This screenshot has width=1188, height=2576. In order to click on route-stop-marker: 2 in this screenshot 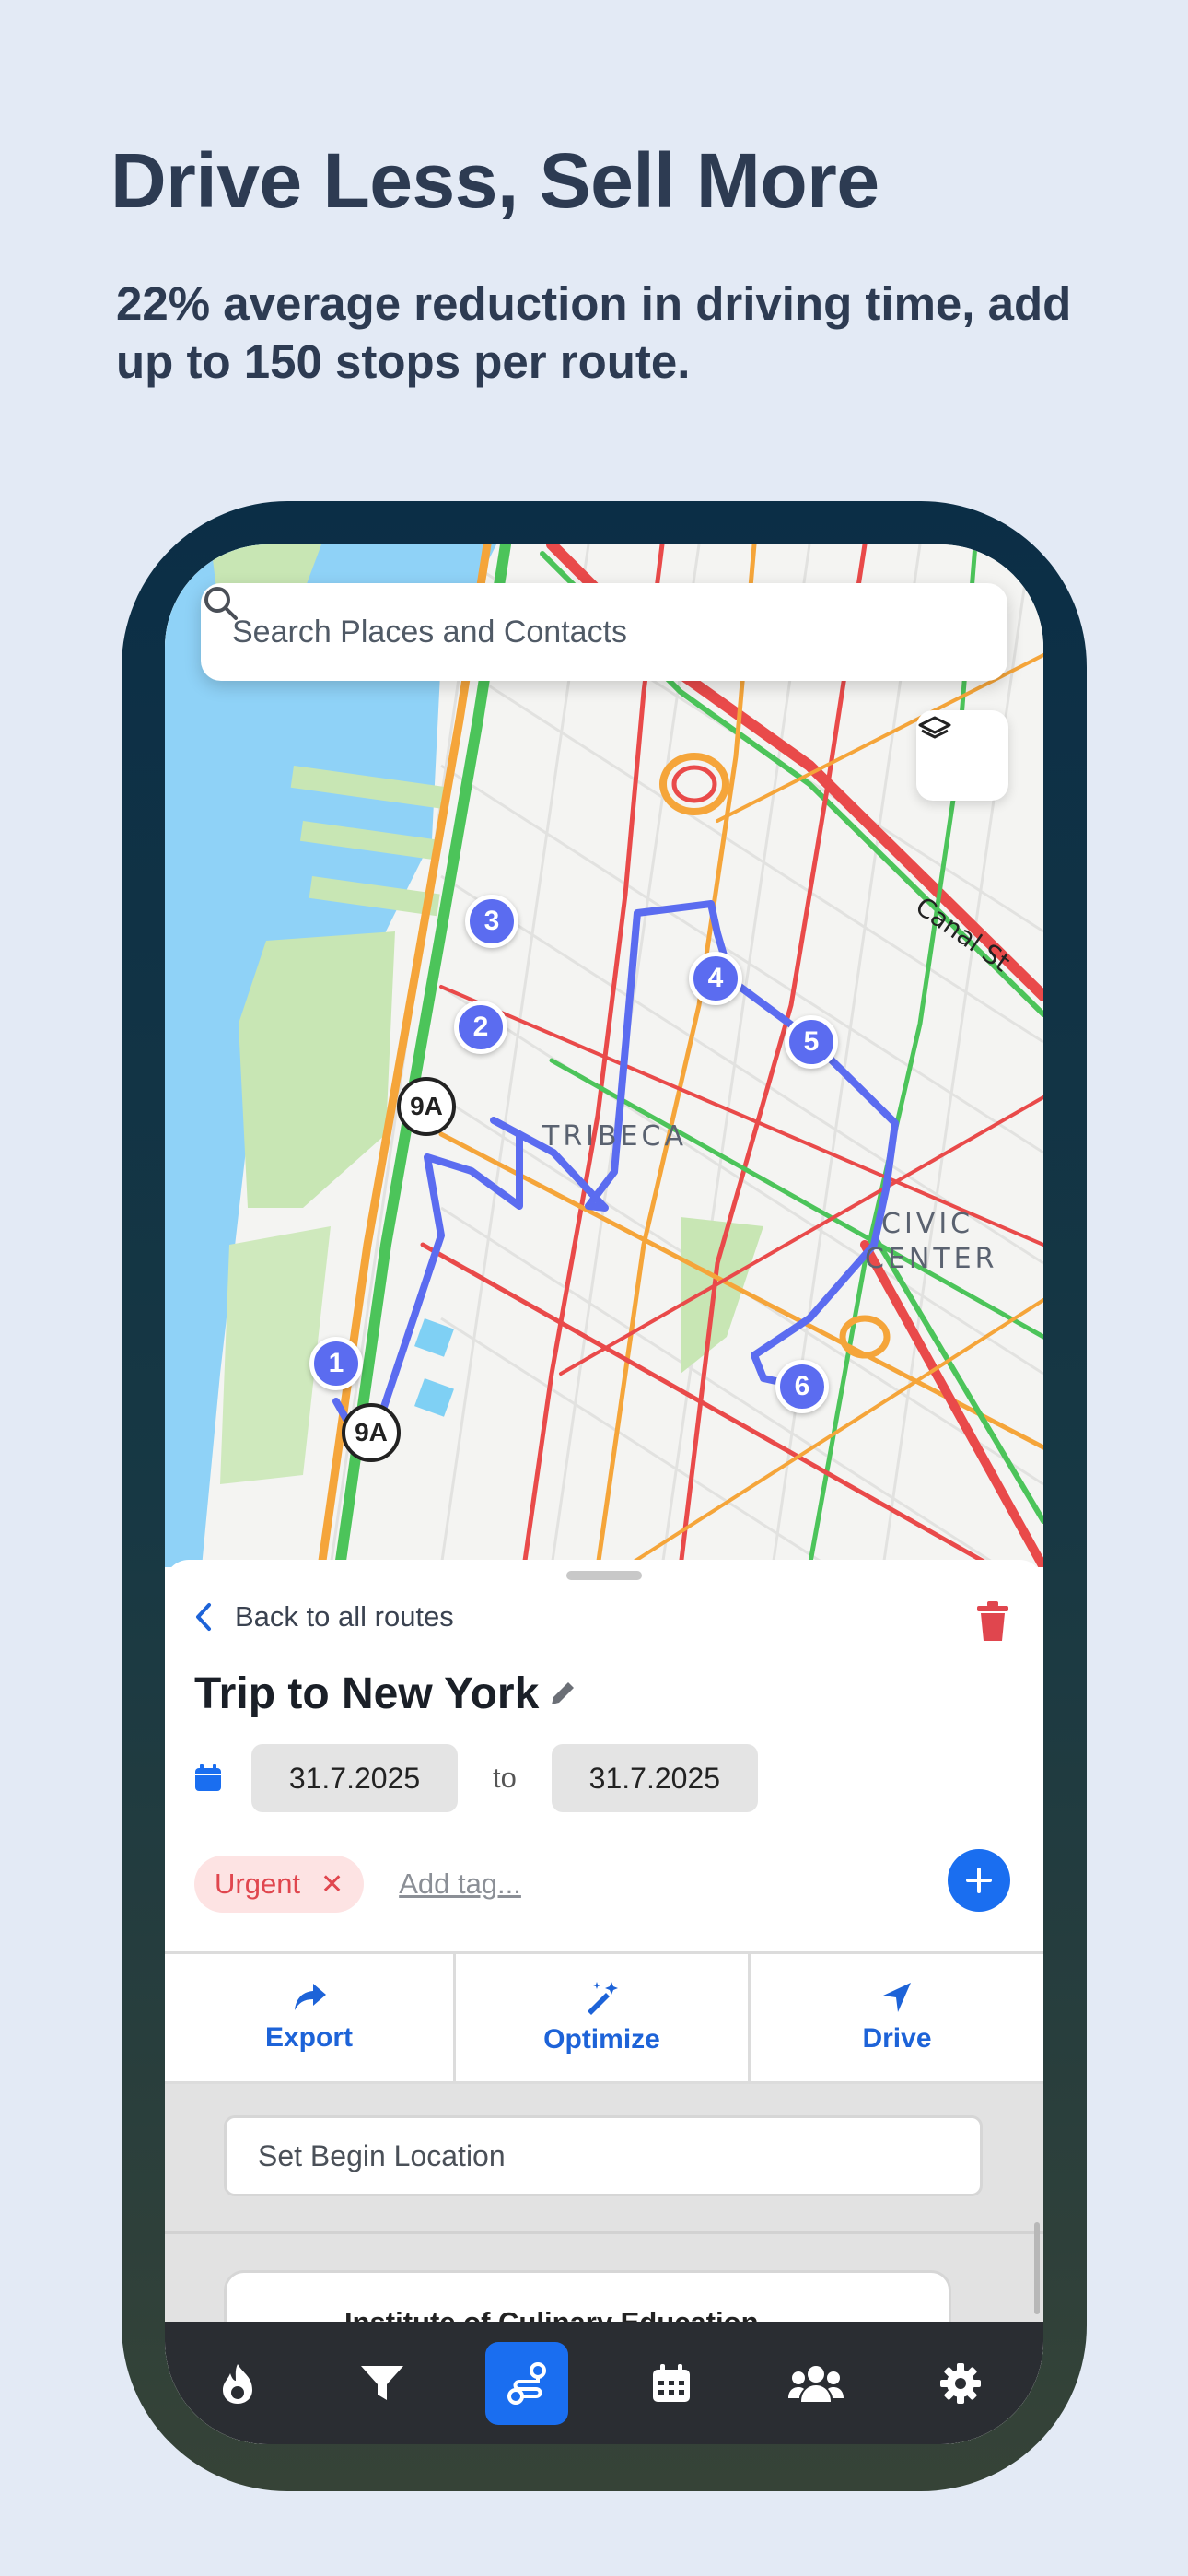, I will do `click(480, 1027)`.